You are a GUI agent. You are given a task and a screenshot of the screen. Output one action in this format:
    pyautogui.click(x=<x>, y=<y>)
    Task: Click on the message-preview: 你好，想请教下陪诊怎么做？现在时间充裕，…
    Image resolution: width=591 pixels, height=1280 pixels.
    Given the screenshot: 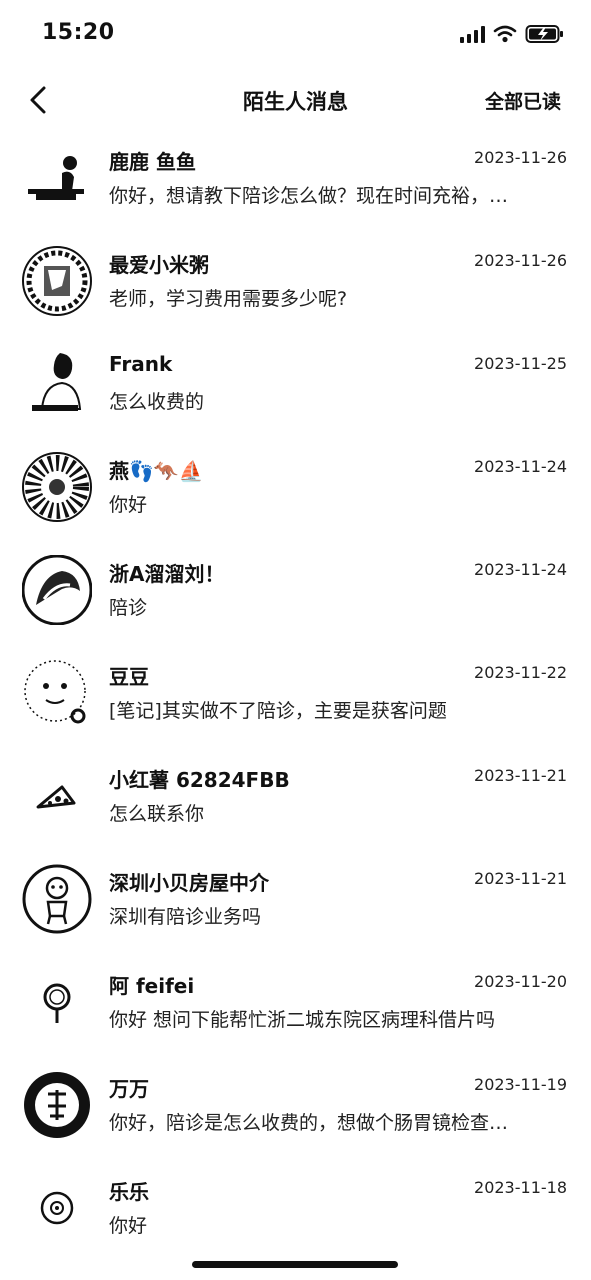 What is the action you would take?
    pyautogui.click(x=309, y=196)
    